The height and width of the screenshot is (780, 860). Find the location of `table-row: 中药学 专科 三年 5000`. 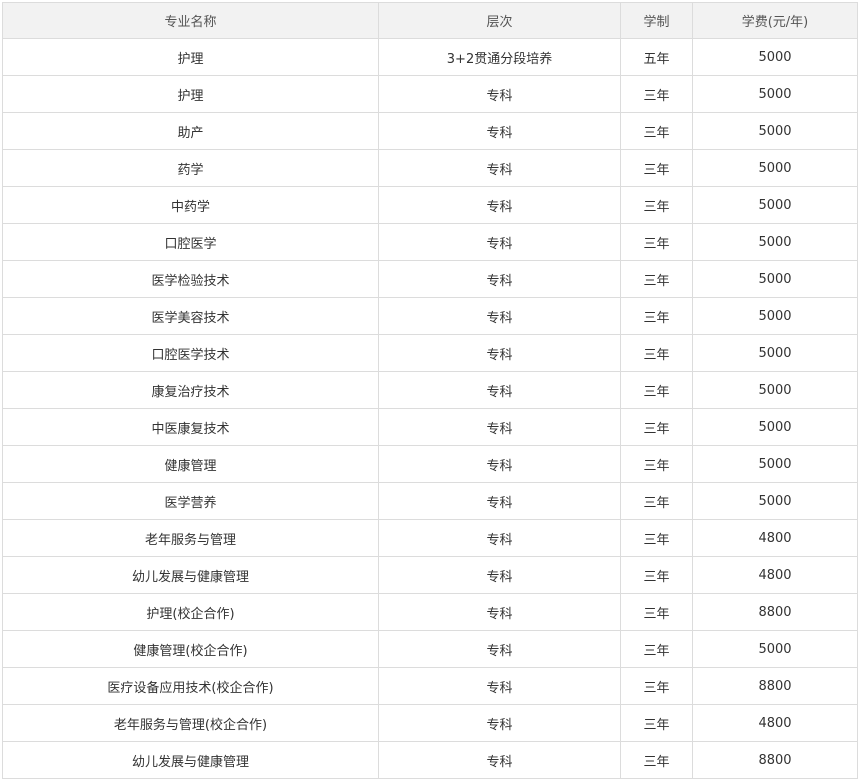

table-row: 中药学 专科 三年 5000 is located at coordinates (430, 205).